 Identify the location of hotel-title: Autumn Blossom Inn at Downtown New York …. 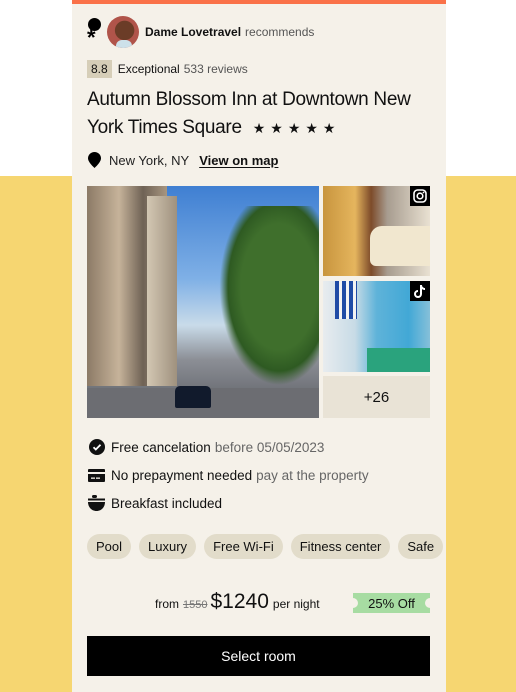
(259, 114).